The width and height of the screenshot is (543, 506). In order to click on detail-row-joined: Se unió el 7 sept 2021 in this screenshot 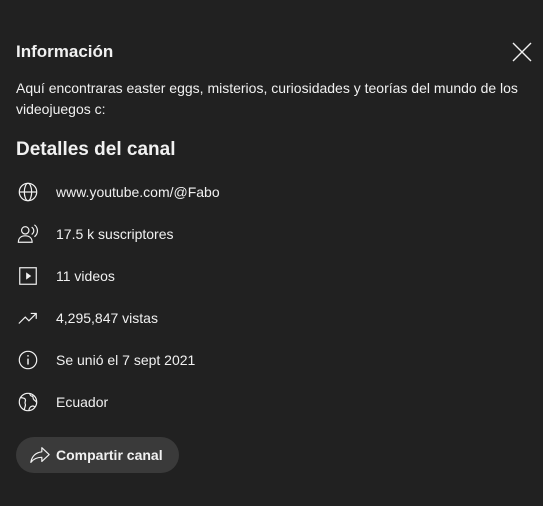, I will do `click(105, 360)`.